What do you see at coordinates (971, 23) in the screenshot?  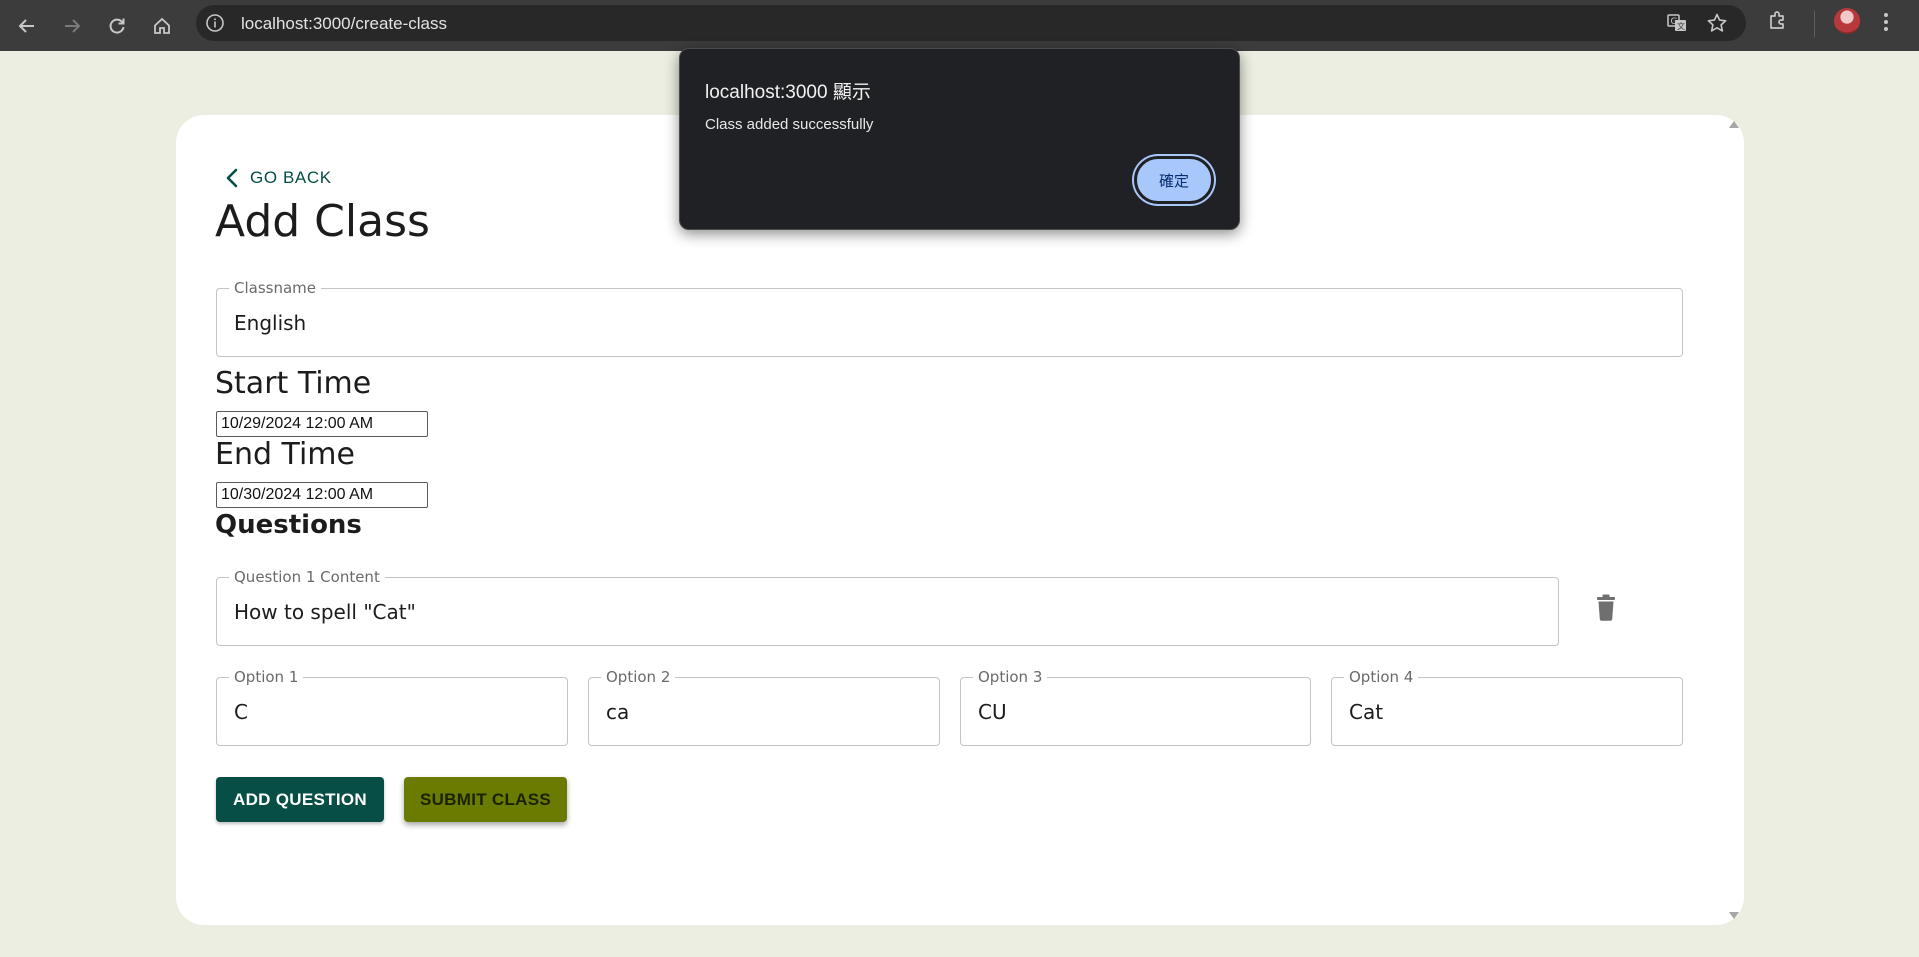 I see `address-bar: localhost:3000/create-class G文` at bounding box center [971, 23].